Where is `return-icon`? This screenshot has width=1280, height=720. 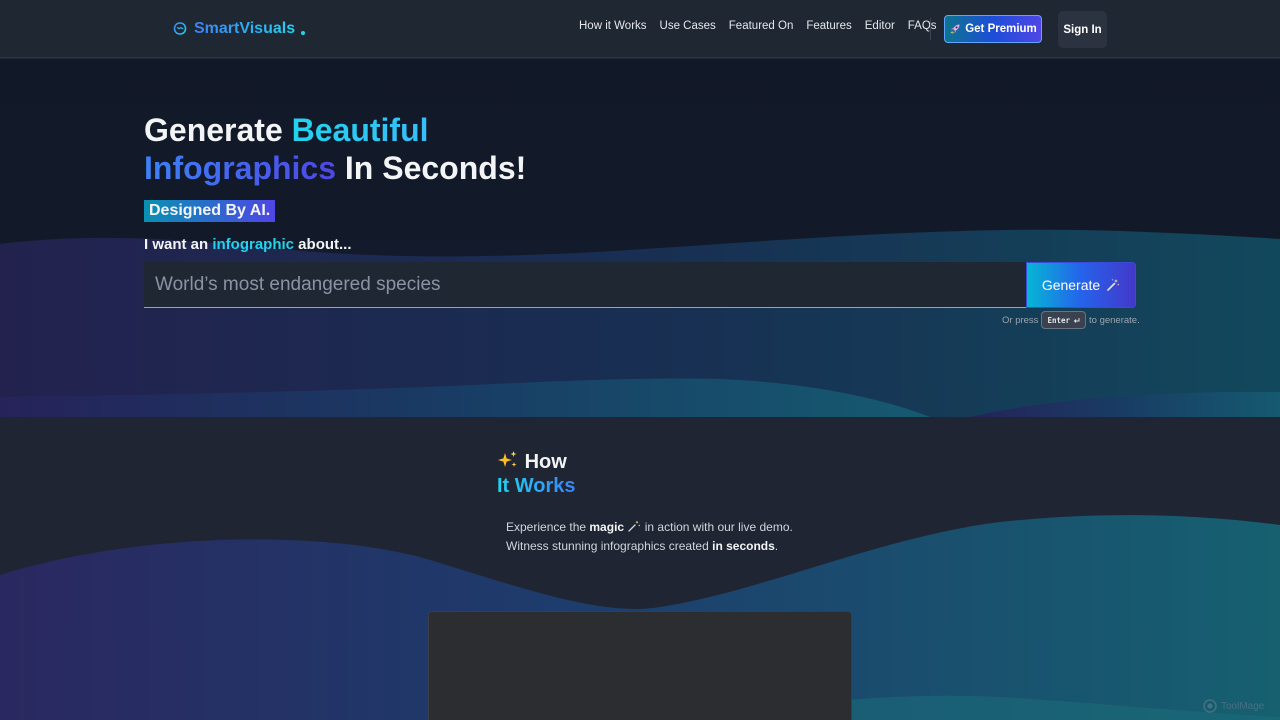
return-icon is located at coordinates (1076, 320).